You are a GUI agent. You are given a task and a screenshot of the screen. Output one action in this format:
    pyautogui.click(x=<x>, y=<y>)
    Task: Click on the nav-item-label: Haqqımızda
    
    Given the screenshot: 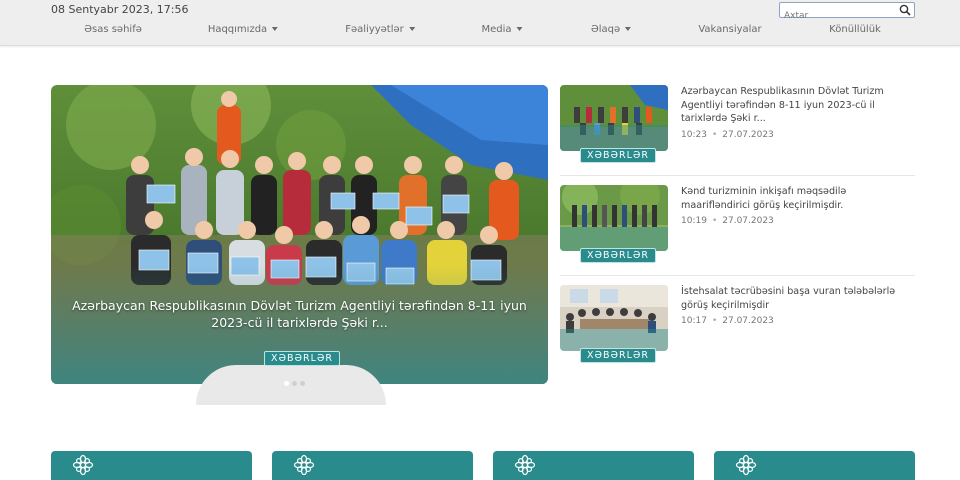 What is the action you would take?
    pyautogui.click(x=237, y=29)
    